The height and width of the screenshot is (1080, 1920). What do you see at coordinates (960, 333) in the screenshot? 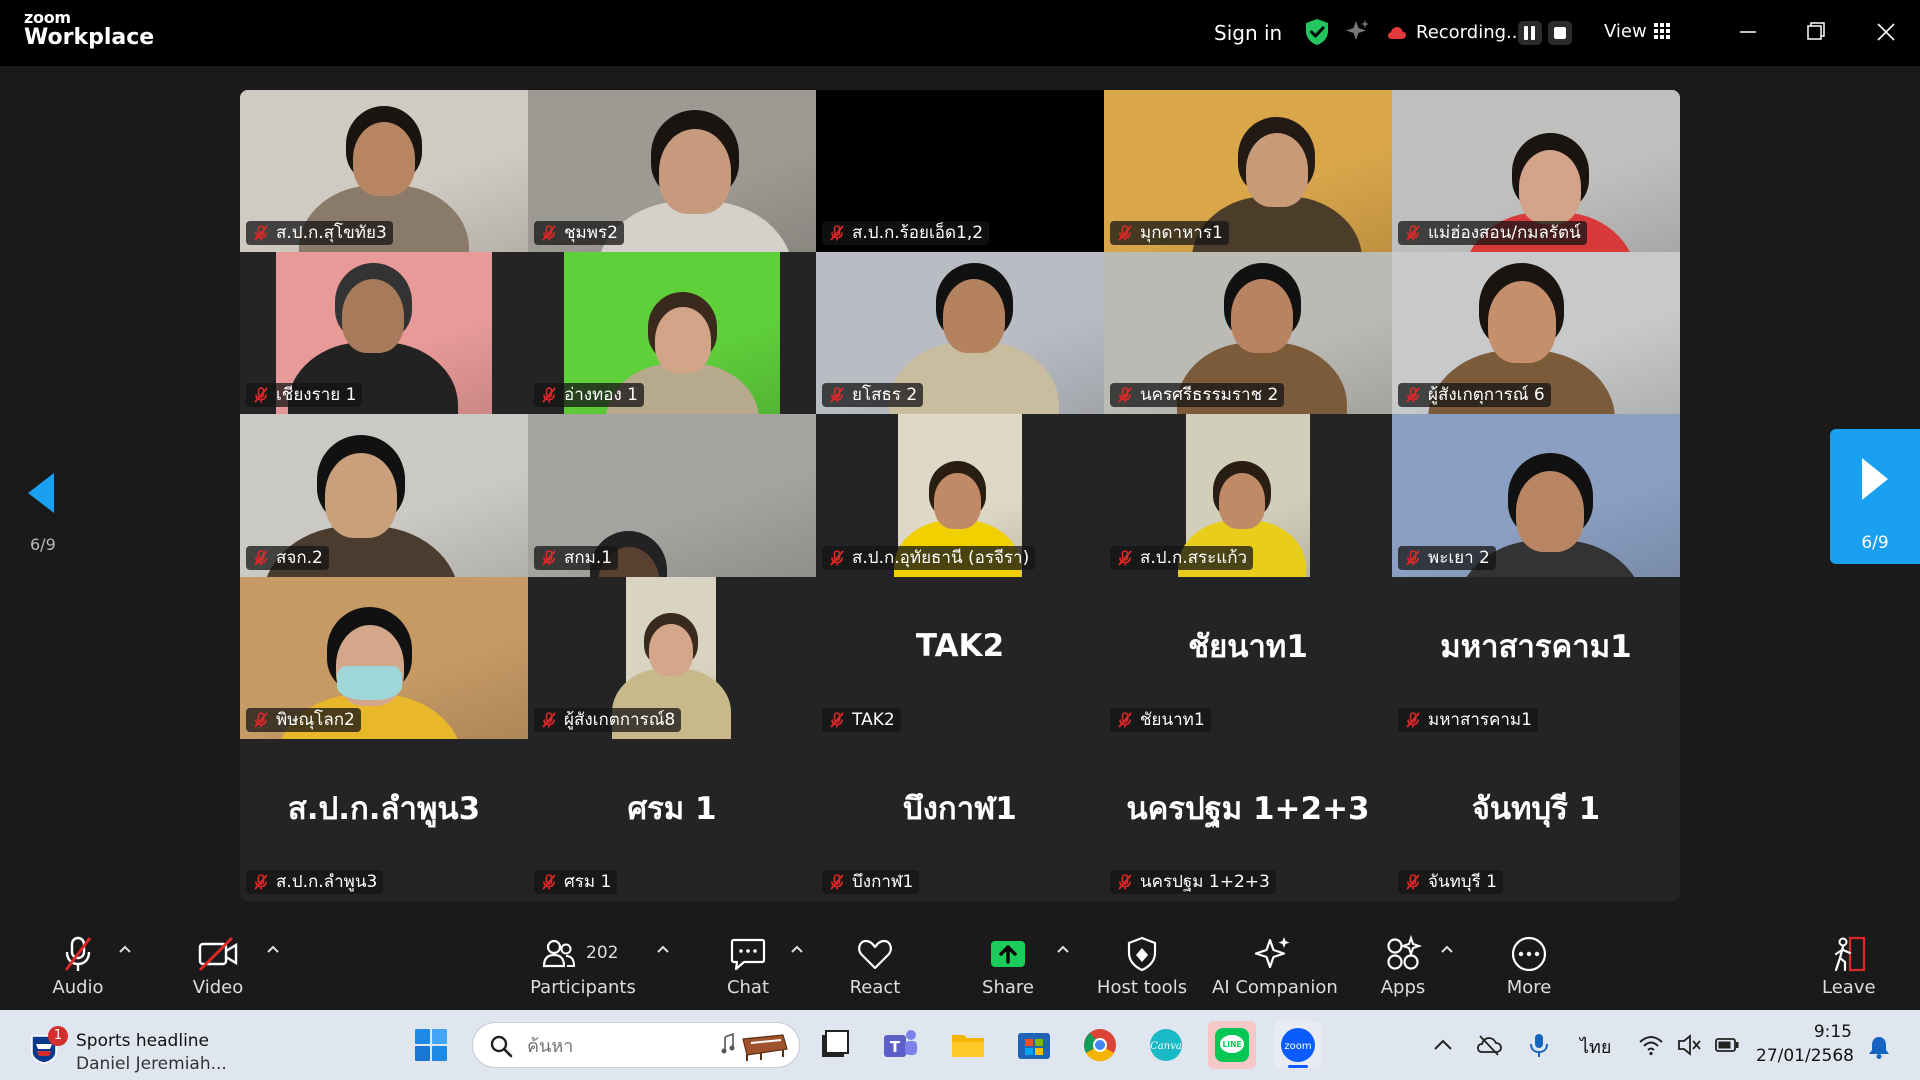
I see `participant-tile: ยโสธร 2` at bounding box center [960, 333].